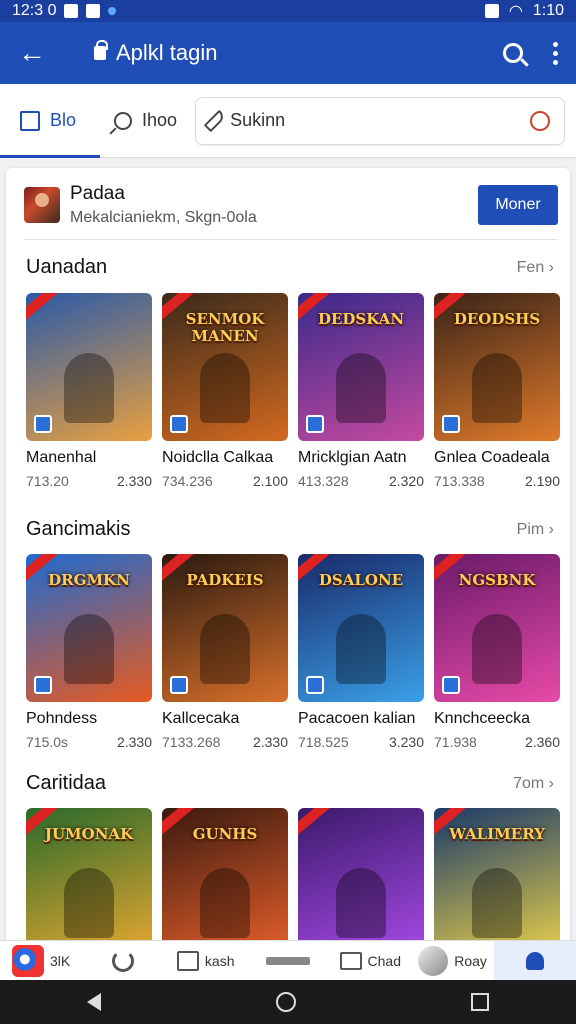  I want to click on app-bar-actions, so click(530, 53).